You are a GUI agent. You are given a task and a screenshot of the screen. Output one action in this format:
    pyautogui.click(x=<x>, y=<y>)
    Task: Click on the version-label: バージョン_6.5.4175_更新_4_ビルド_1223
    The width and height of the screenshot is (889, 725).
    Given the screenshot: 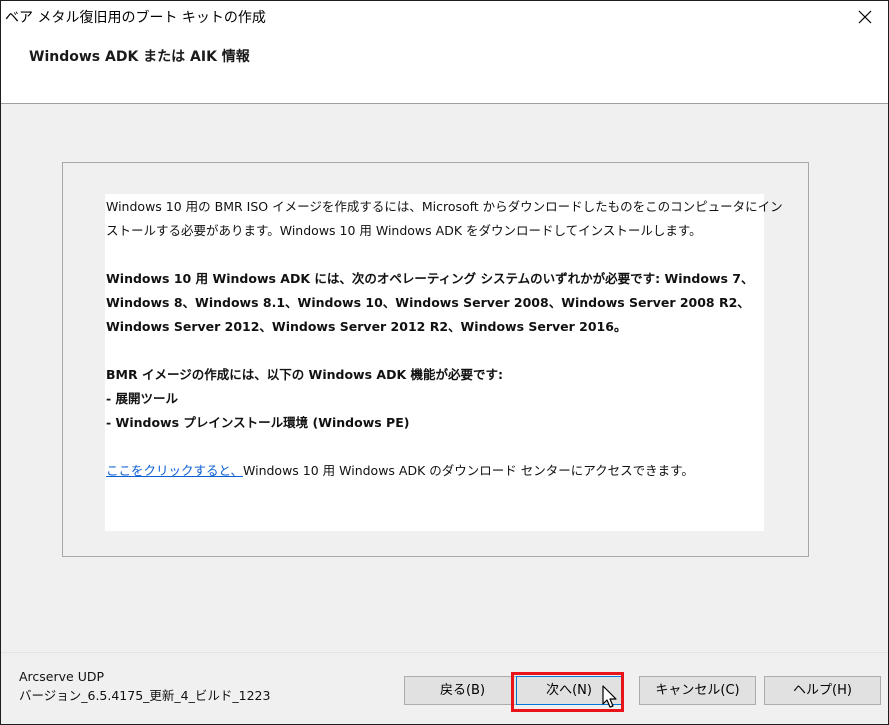 What is the action you would take?
    pyautogui.click(x=145, y=695)
    